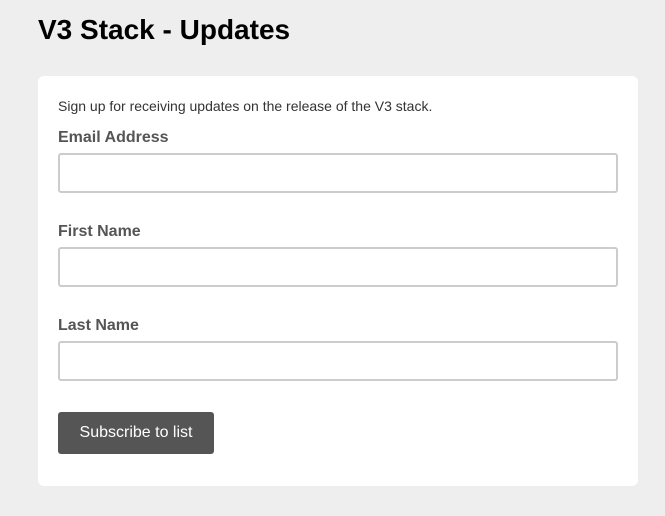 This screenshot has height=516, width=665. Describe the element at coordinates (136, 433) in the screenshot. I see `subscribe-button: Subscribe to list` at that location.